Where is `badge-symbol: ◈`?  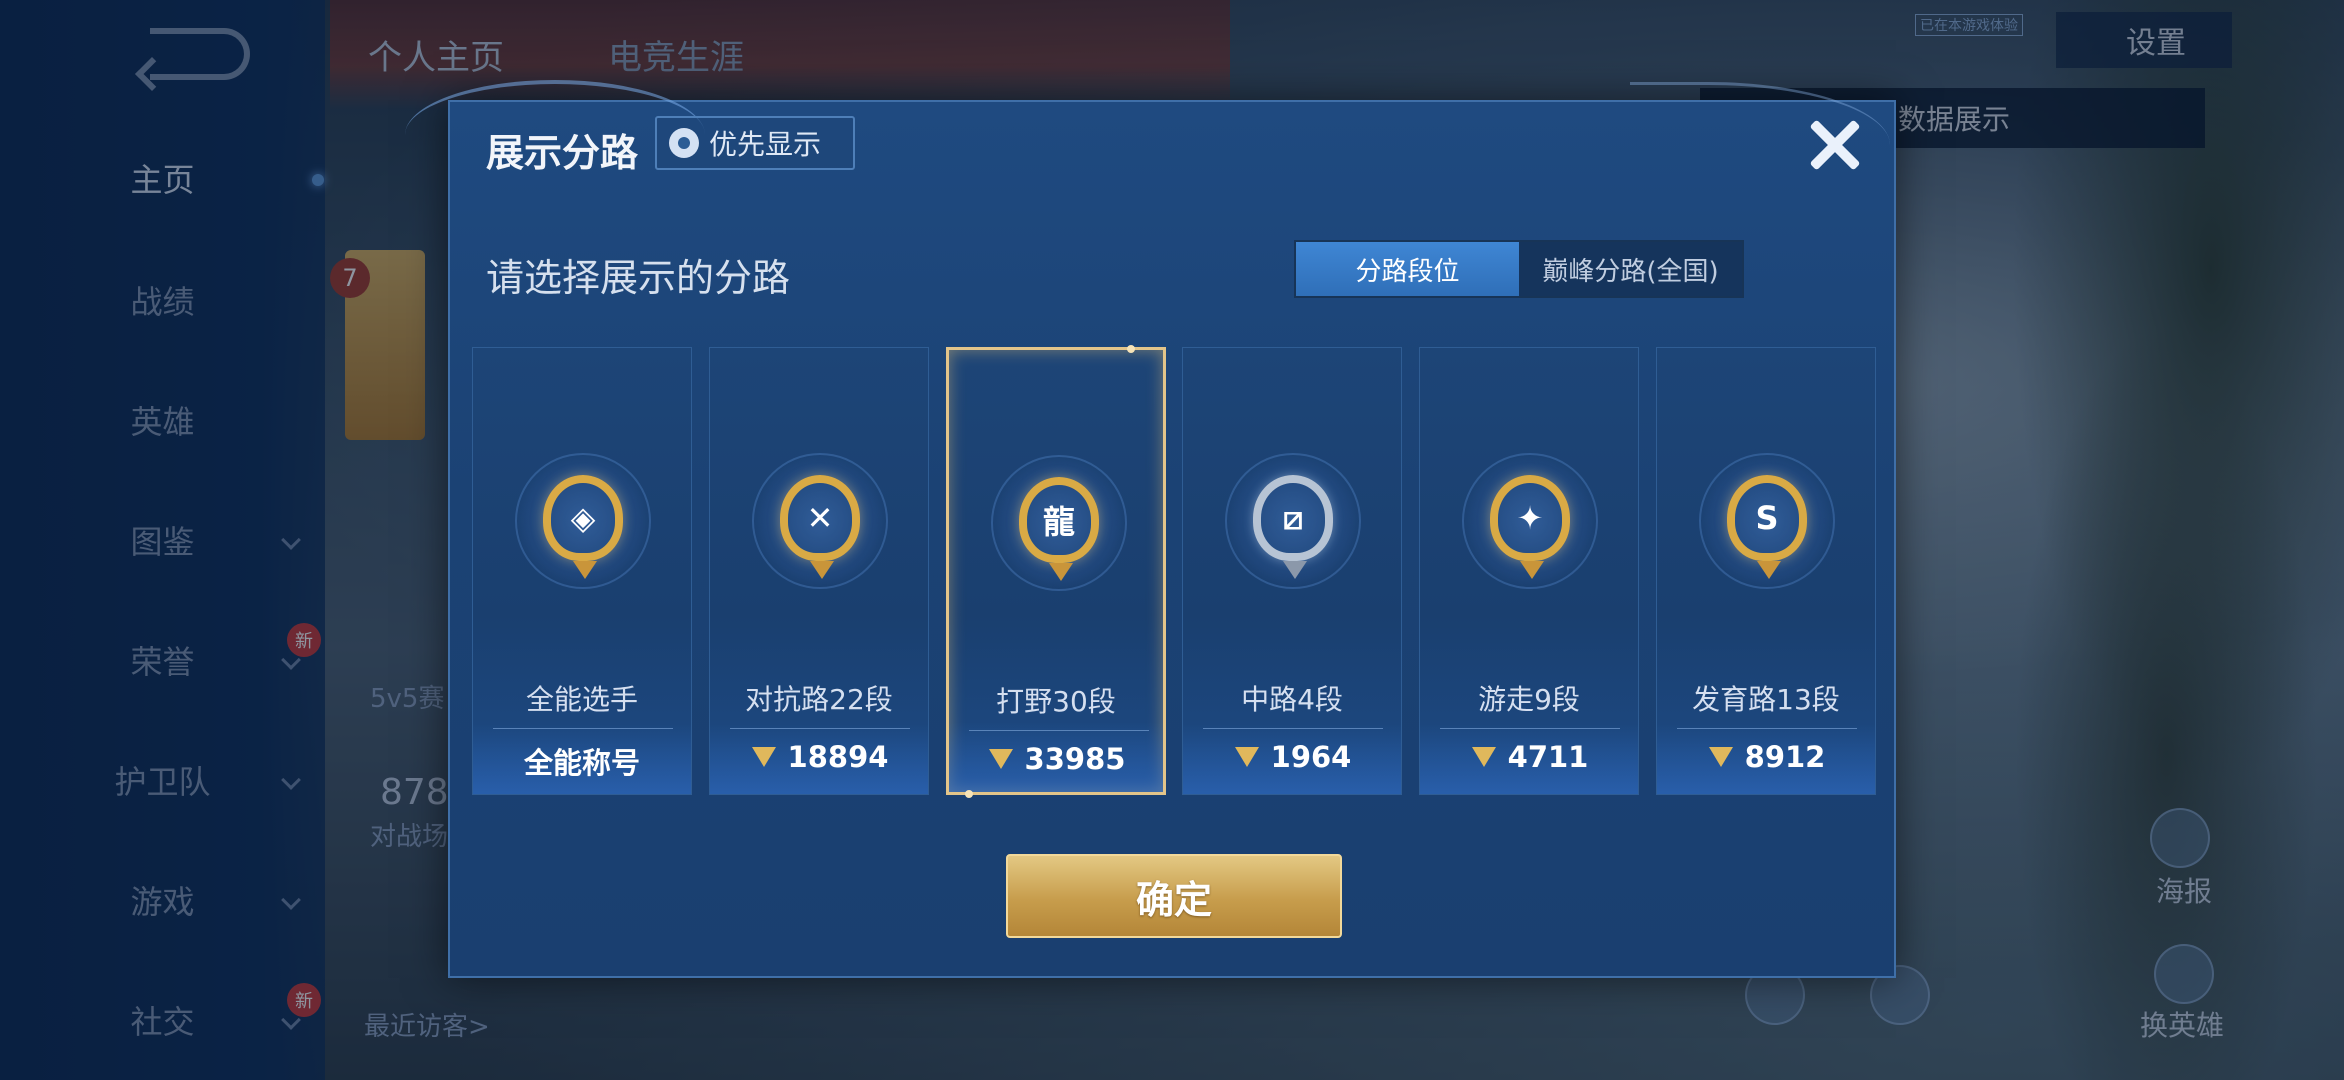
badge-symbol: ◈ is located at coordinates (583, 518).